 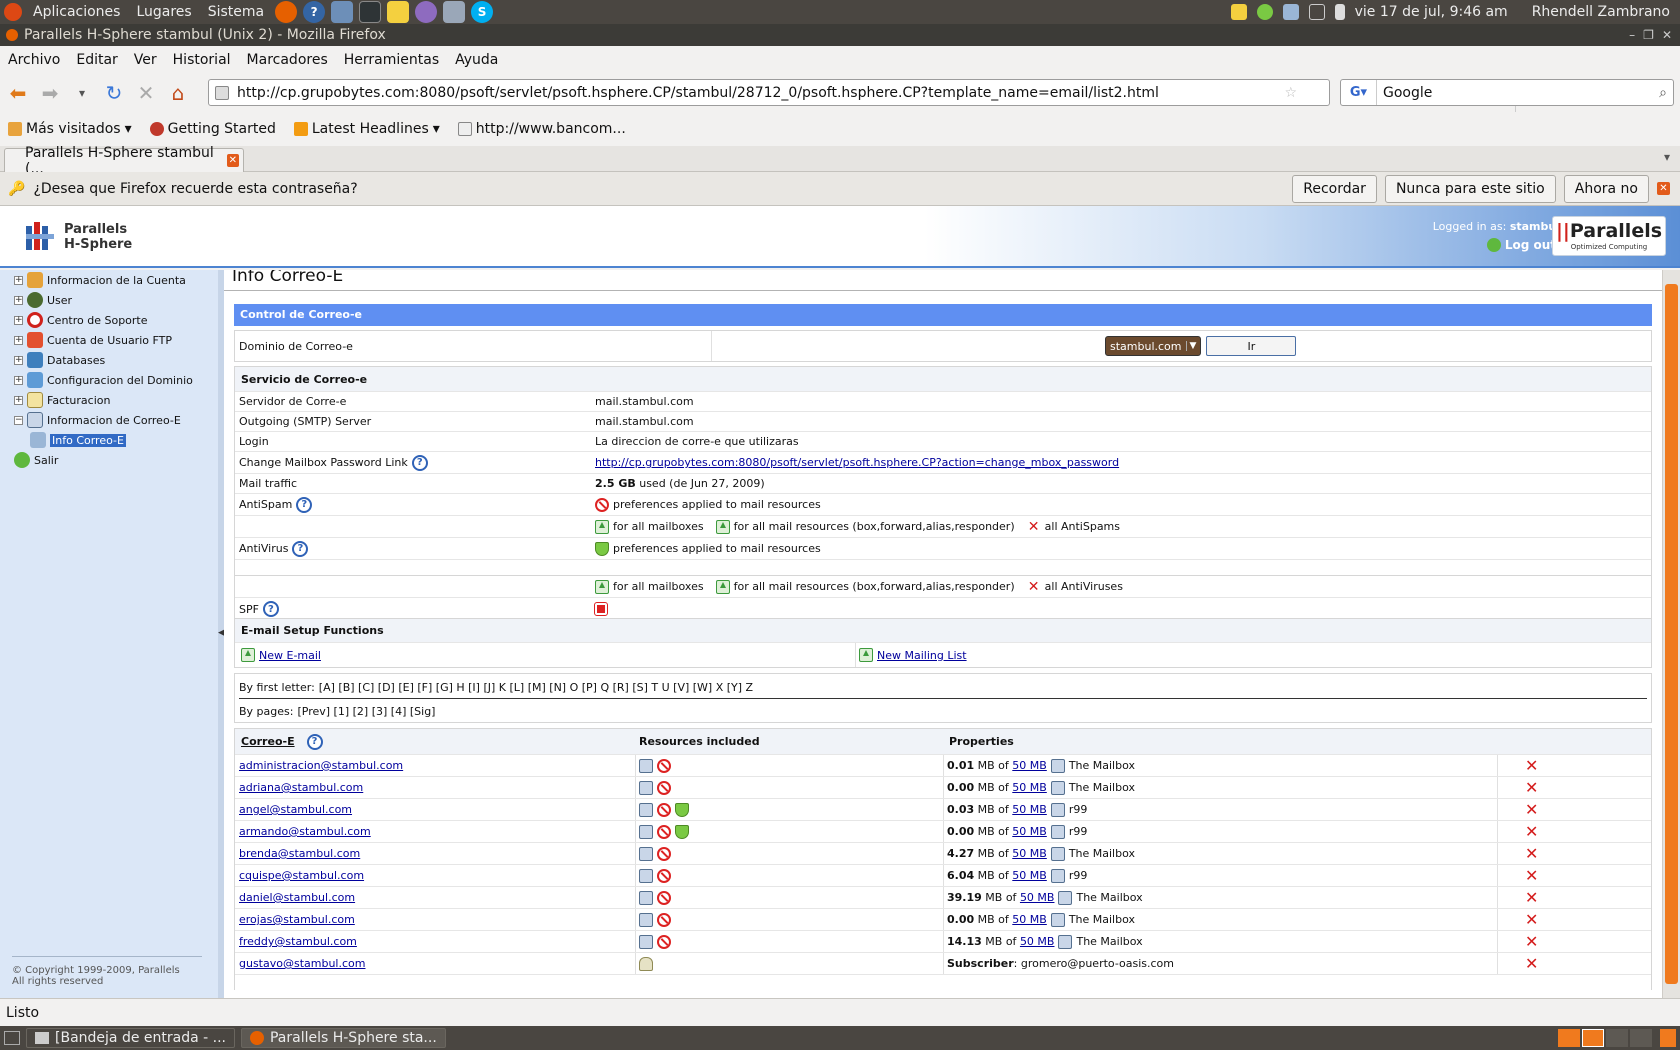 I want to click on logout-link: Log out, so click(x=1521, y=245).